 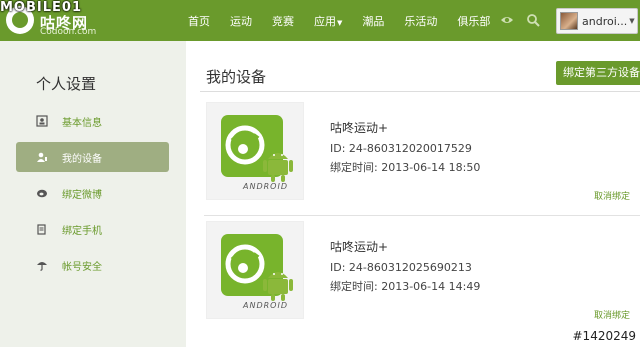 I want to click on sidebar-item-label: 绑定手机, so click(x=82, y=231).